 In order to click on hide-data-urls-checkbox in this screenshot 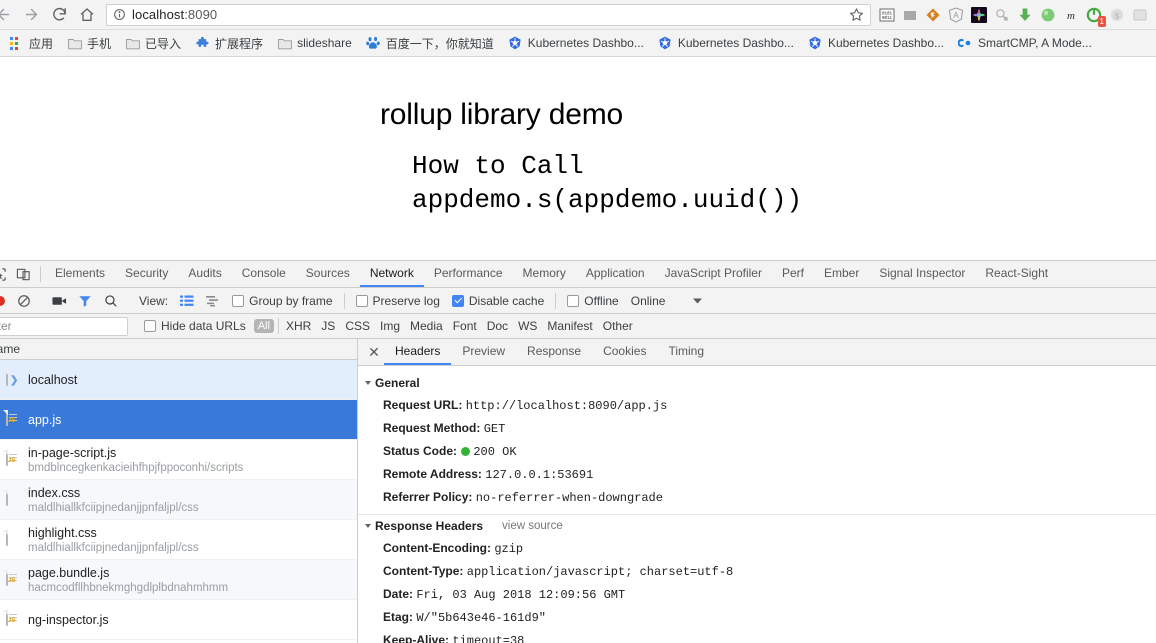, I will do `click(150, 326)`.